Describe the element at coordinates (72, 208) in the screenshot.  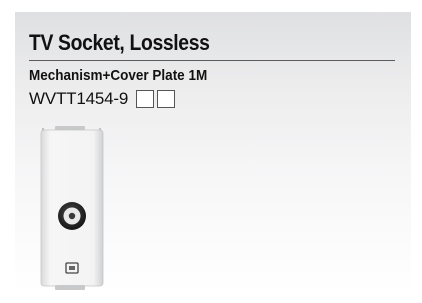
I see `tv-socket-image` at that location.